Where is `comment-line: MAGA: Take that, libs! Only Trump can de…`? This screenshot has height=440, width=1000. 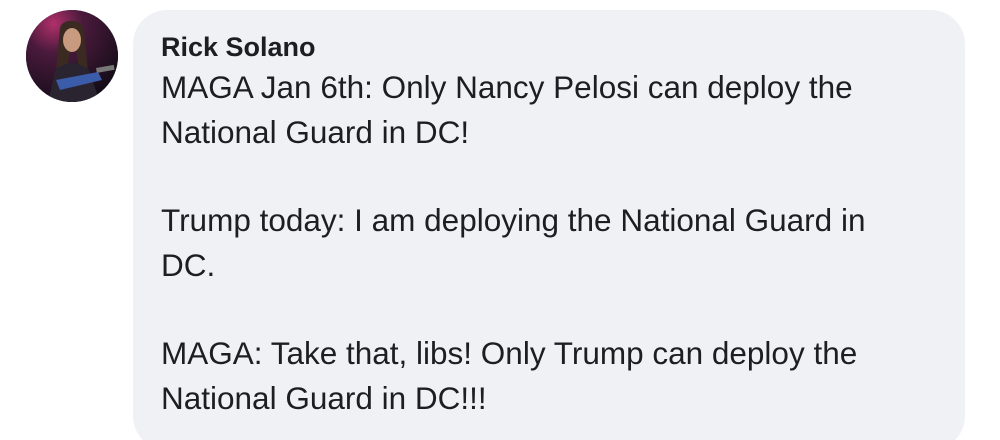
comment-line: MAGA: Take that, libs! Only Trump can de… is located at coordinates (509, 353).